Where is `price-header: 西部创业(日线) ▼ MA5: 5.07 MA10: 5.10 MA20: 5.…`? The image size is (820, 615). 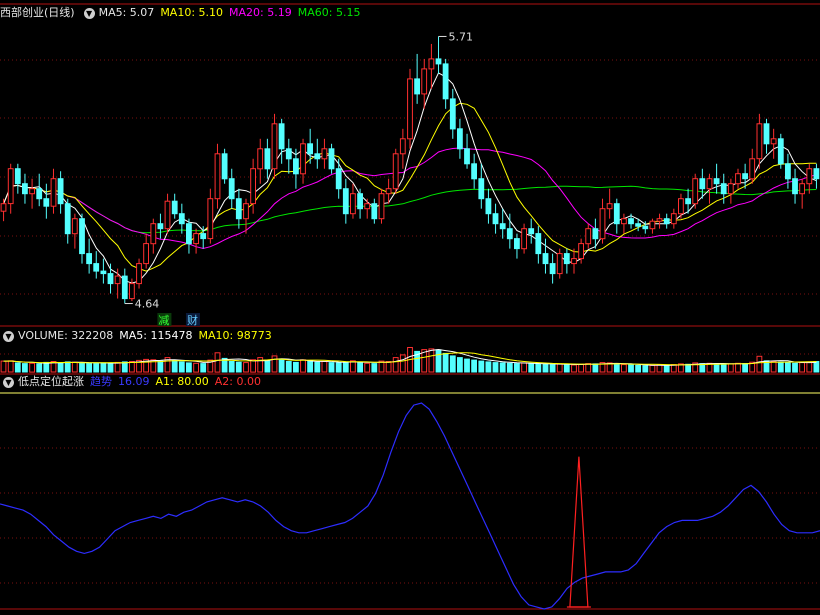
price-header: 西部创业(日线) ▼ MA5: 5.07 MA10: 5.10 MA20: 5.… is located at coordinates (183, 13).